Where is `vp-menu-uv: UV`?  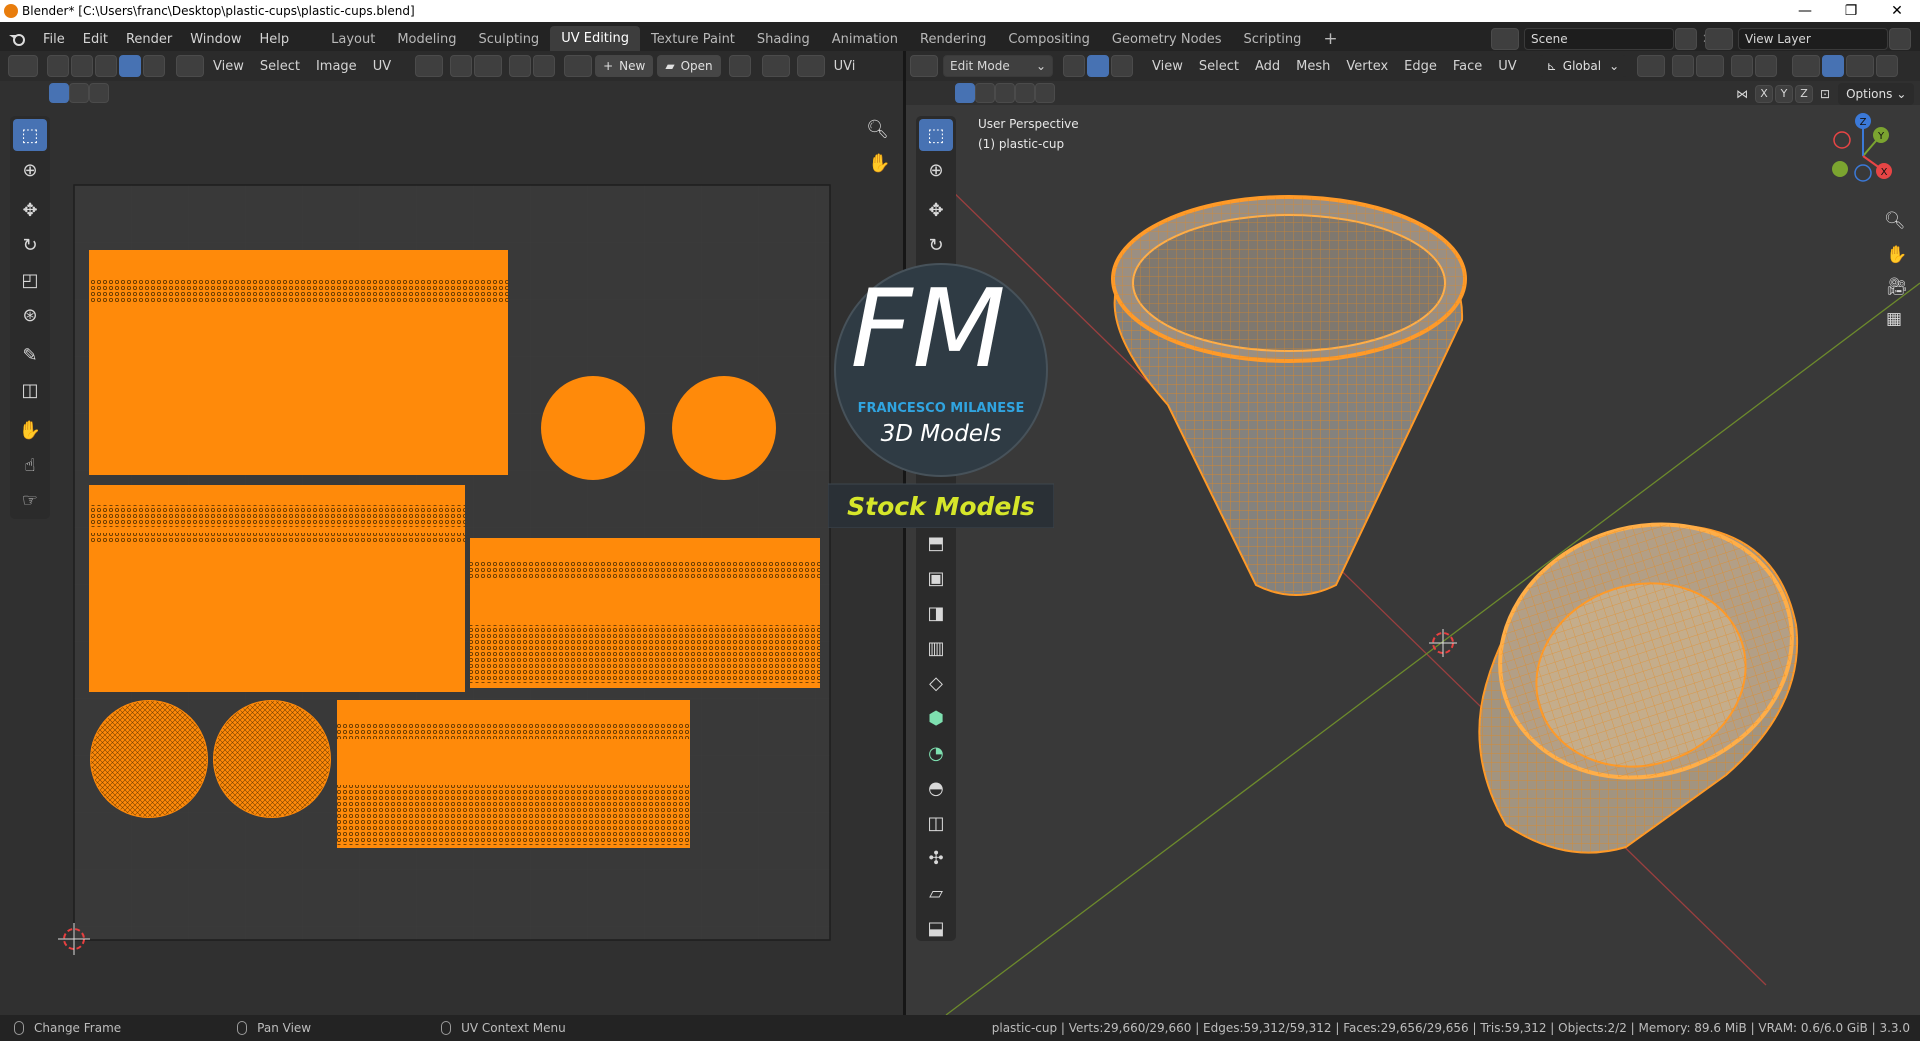
vp-menu-uv: UV is located at coordinates (1507, 66).